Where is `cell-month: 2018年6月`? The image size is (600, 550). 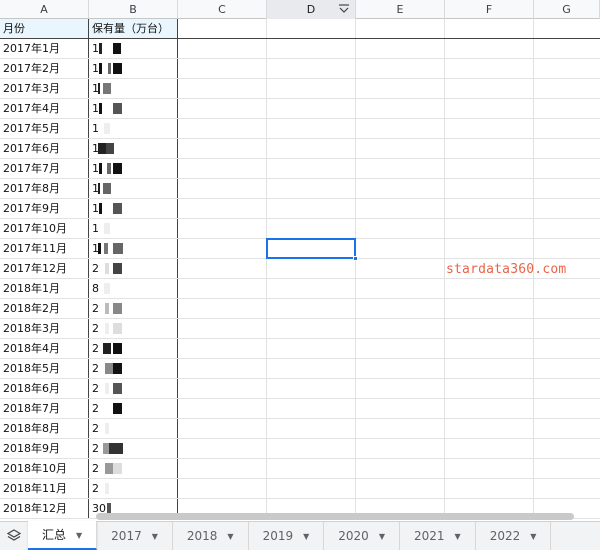 cell-month: 2018年6月 is located at coordinates (44, 388).